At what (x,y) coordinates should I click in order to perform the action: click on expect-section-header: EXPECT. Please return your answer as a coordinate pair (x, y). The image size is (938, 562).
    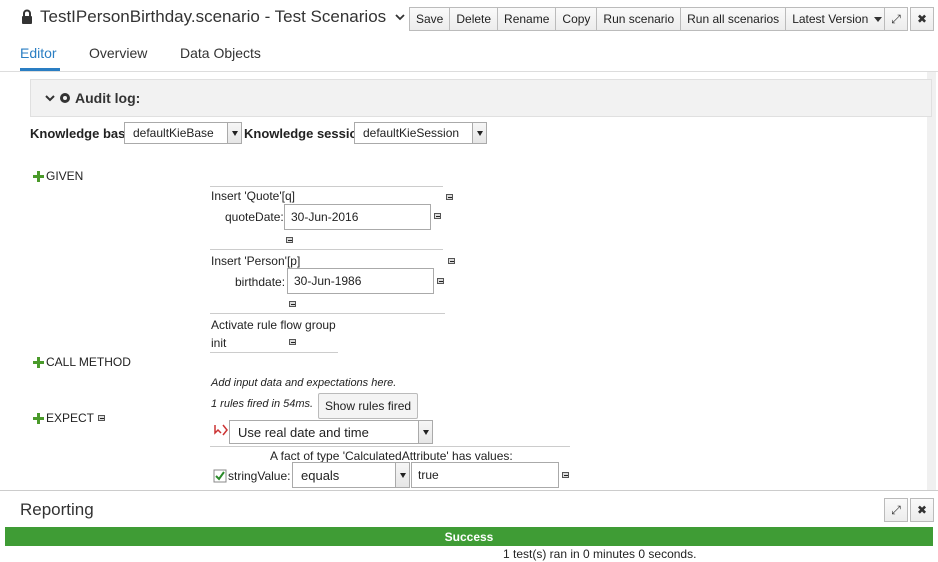
    Looking at the image, I should click on (69, 418).